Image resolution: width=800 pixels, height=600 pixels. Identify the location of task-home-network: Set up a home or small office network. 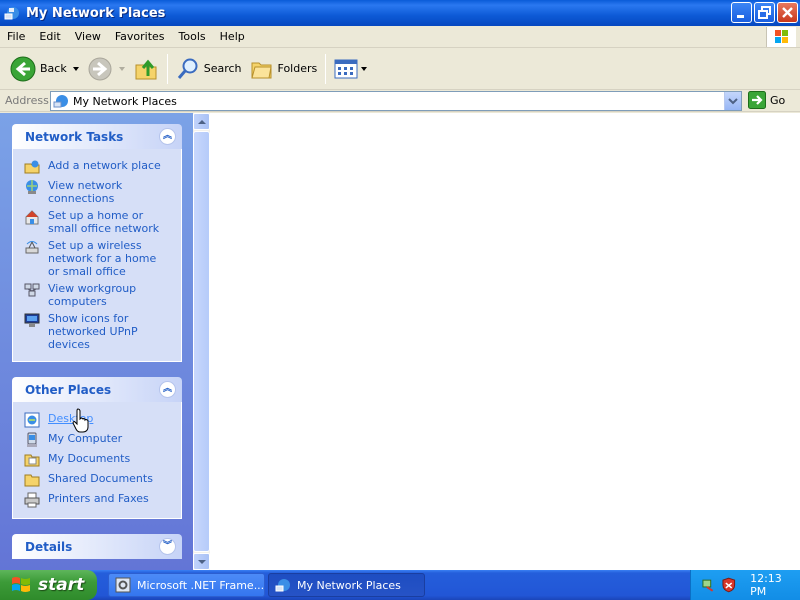
(97, 222).